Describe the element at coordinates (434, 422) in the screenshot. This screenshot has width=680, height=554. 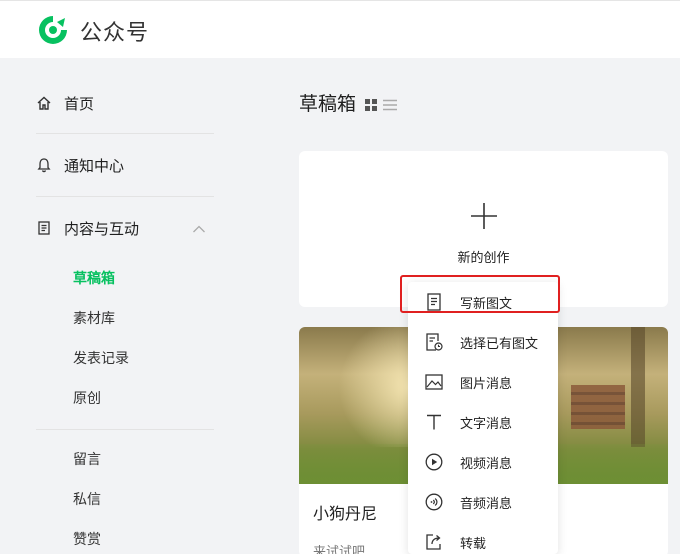
I see `text-icon` at that location.